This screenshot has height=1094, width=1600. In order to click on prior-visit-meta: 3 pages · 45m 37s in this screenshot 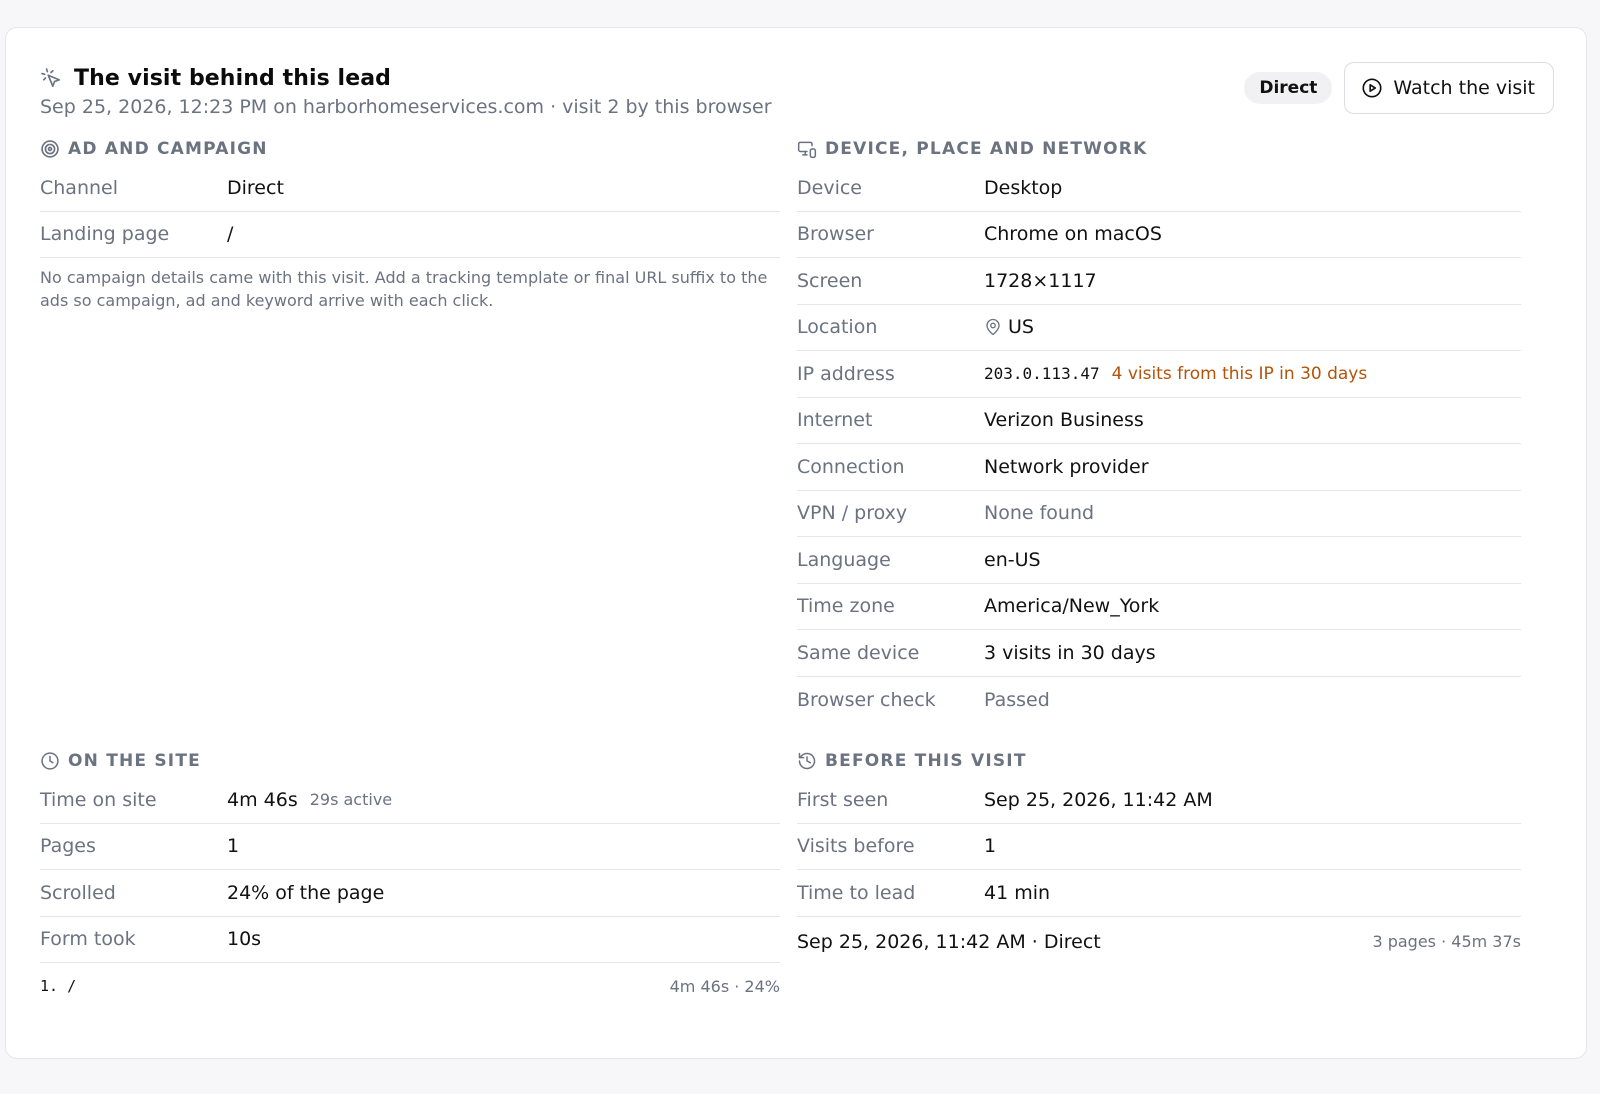, I will do `click(1446, 941)`.